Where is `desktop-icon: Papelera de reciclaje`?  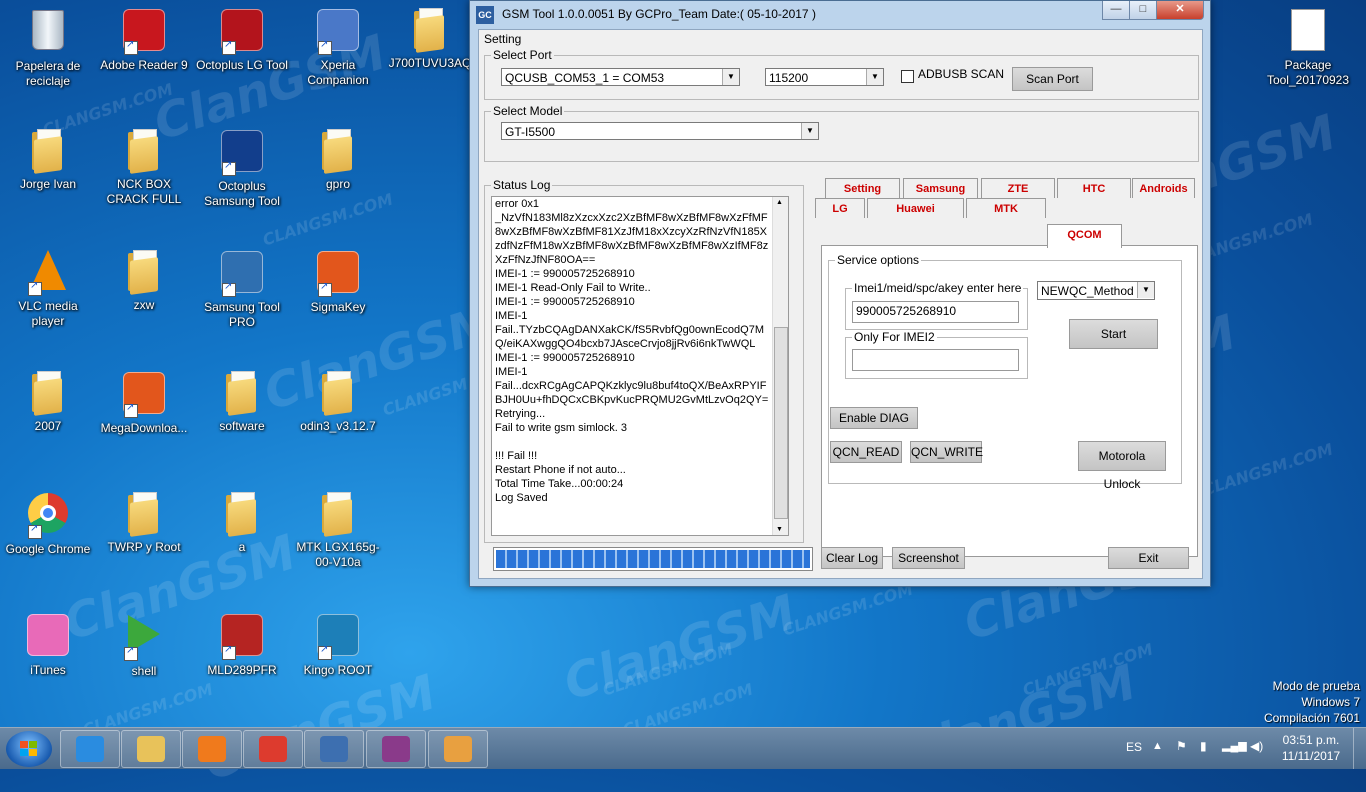
desktop-icon: Papelera de reciclaje is located at coordinates (48, 47).